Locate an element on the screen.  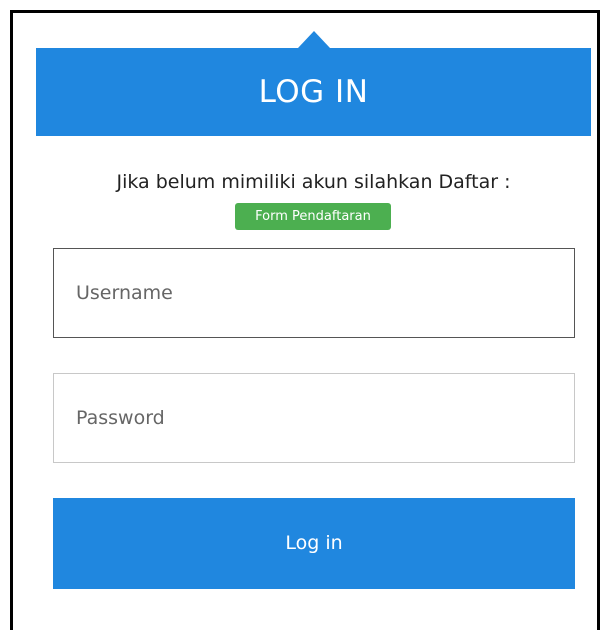
page-title: LOG IN is located at coordinates (313, 92).